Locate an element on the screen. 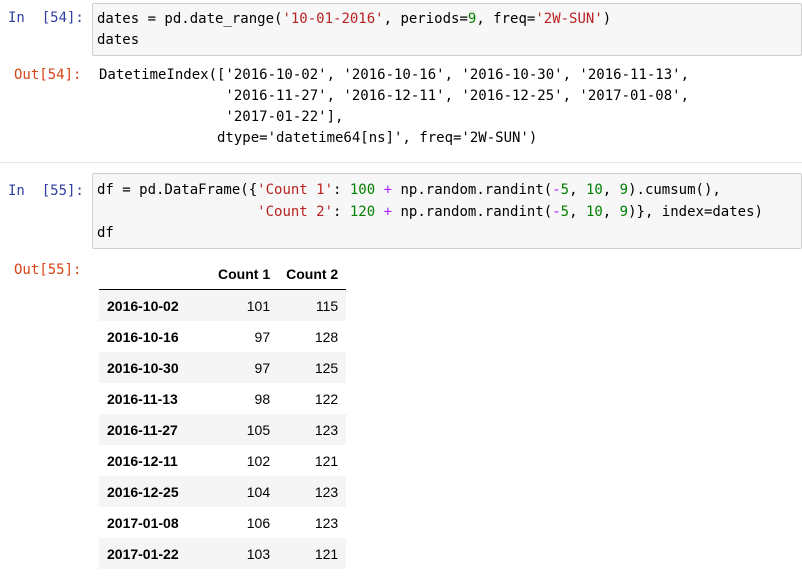 This screenshot has height=579, width=802. code-token: ).cumsum(), is located at coordinates (674, 190).